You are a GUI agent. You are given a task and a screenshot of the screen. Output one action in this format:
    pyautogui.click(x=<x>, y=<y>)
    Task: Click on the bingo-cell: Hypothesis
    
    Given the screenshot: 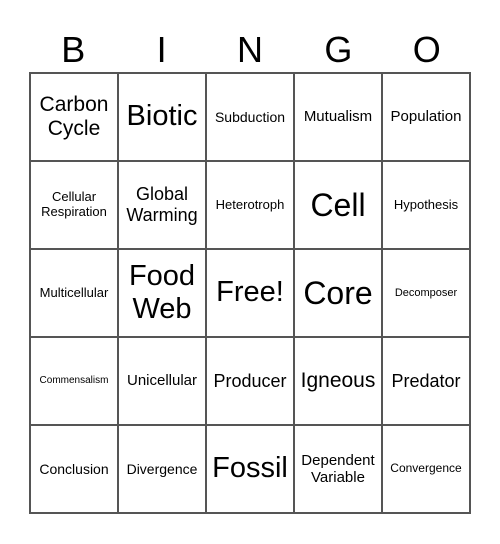 What is the action you would take?
    pyautogui.click(x=426, y=205)
    